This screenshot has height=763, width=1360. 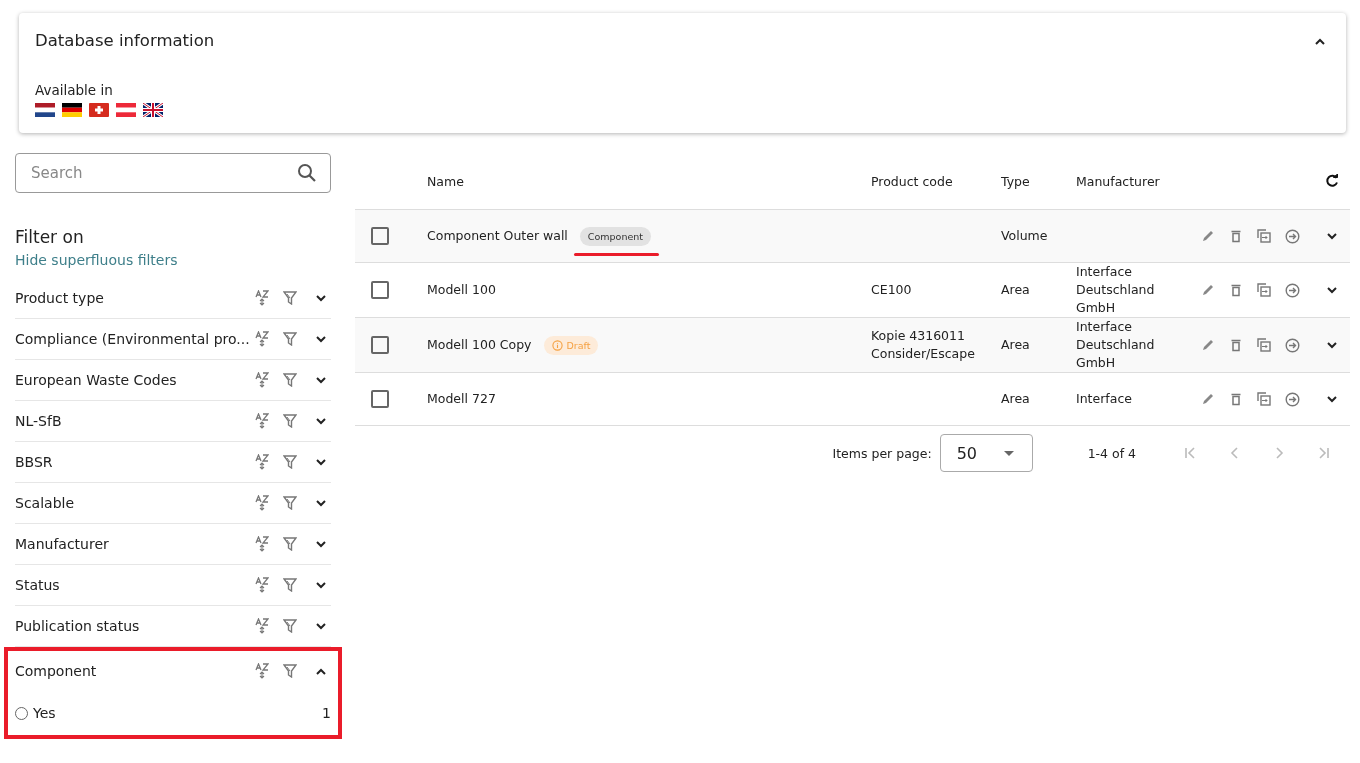 What do you see at coordinates (326, 713) in the screenshot?
I see `option-count: 1` at bounding box center [326, 713].